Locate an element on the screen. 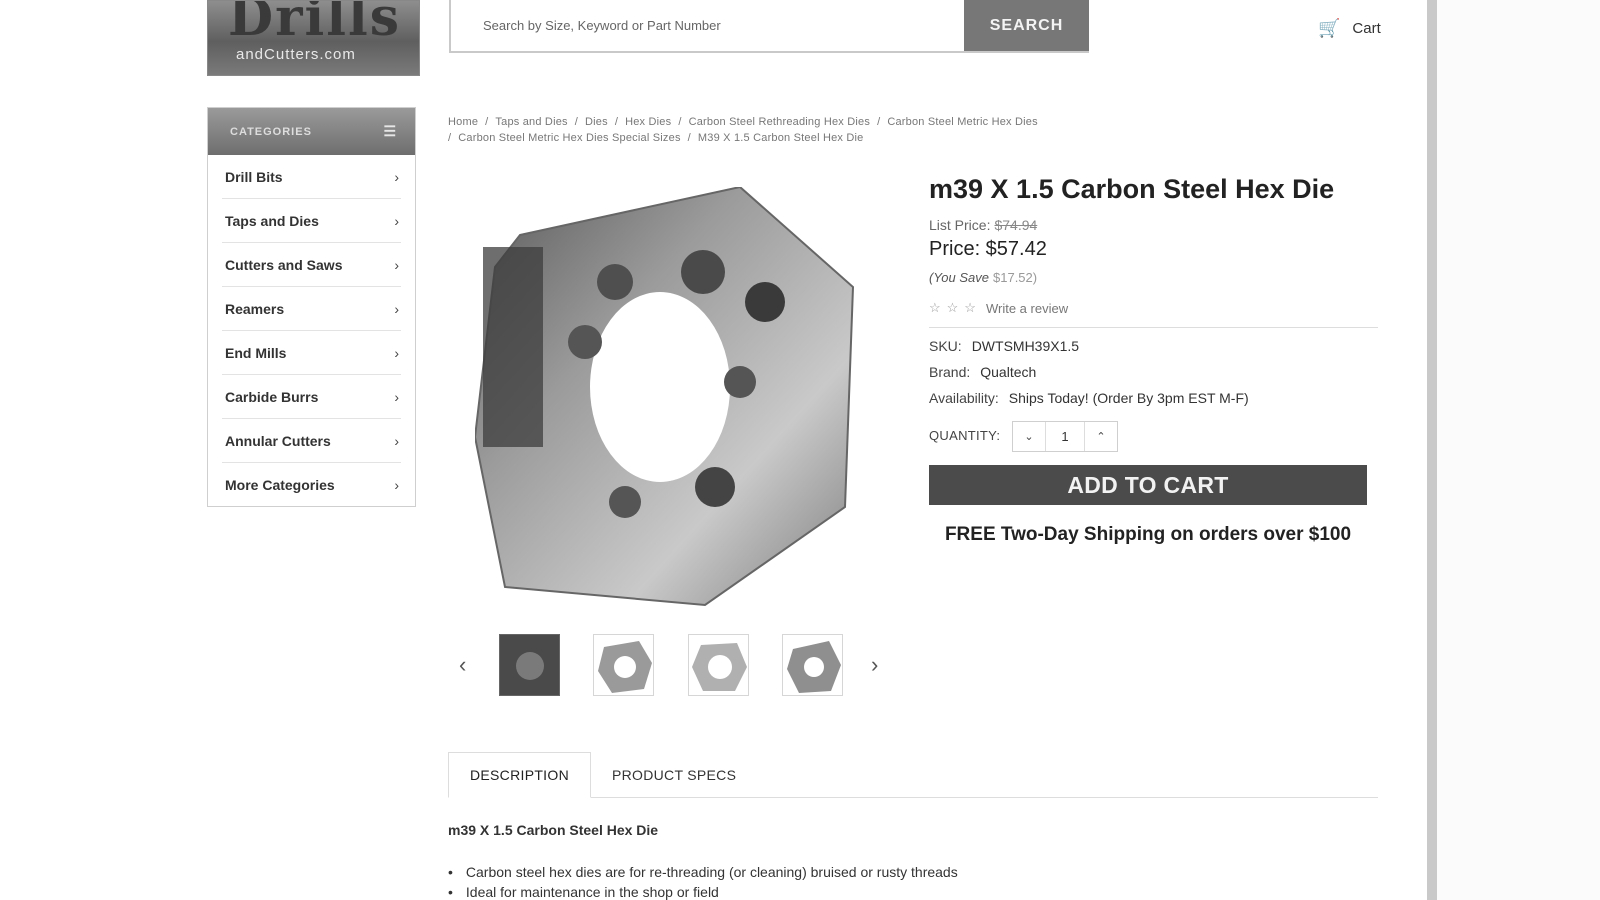 The width and height of the screenshot is (1600, 900). sidebar-header: CATEGORIES ☰ is located at coordinates (311, 131).